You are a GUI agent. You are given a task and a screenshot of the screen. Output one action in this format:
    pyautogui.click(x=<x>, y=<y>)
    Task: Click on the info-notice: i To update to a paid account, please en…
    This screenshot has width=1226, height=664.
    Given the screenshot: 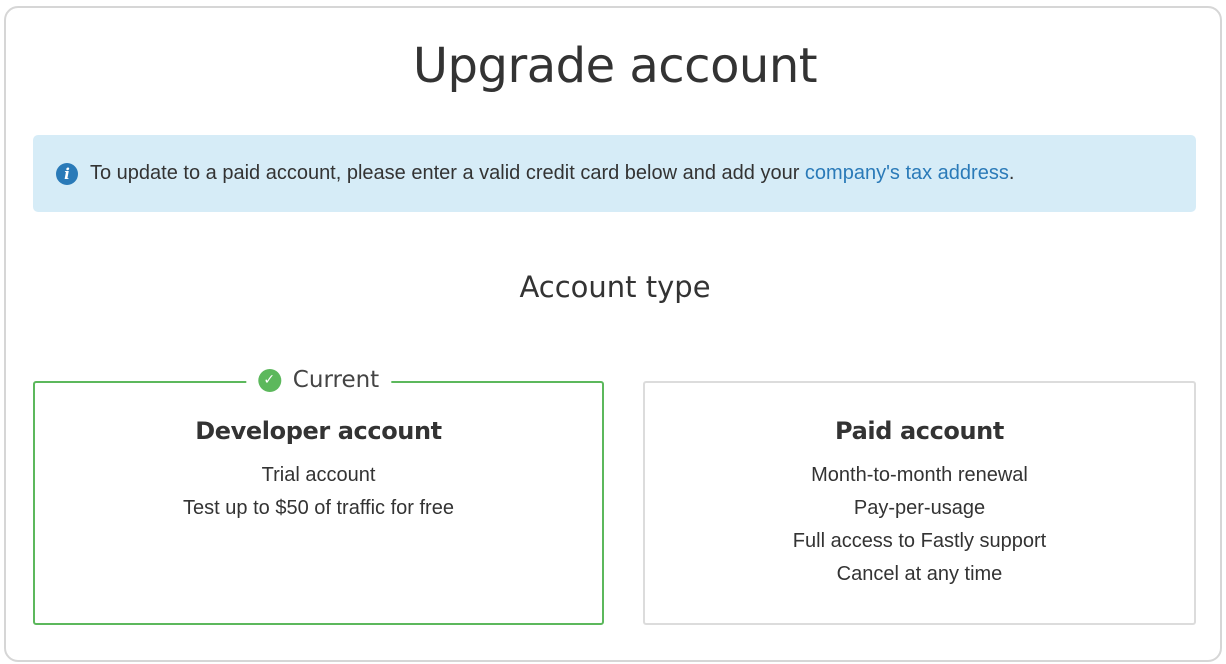 What is the action you would take?
    pyautogui.click(x=614, y=173)
    